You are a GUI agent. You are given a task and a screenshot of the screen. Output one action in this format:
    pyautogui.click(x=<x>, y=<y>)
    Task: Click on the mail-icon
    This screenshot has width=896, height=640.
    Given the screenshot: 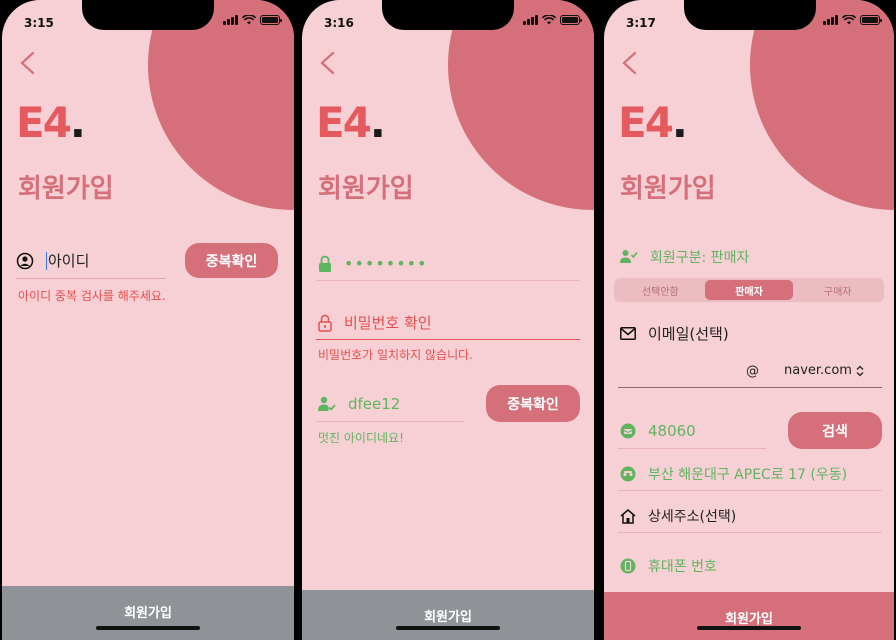 What is the action you would take?
    pyautogui.click(x=628, y=333)
    